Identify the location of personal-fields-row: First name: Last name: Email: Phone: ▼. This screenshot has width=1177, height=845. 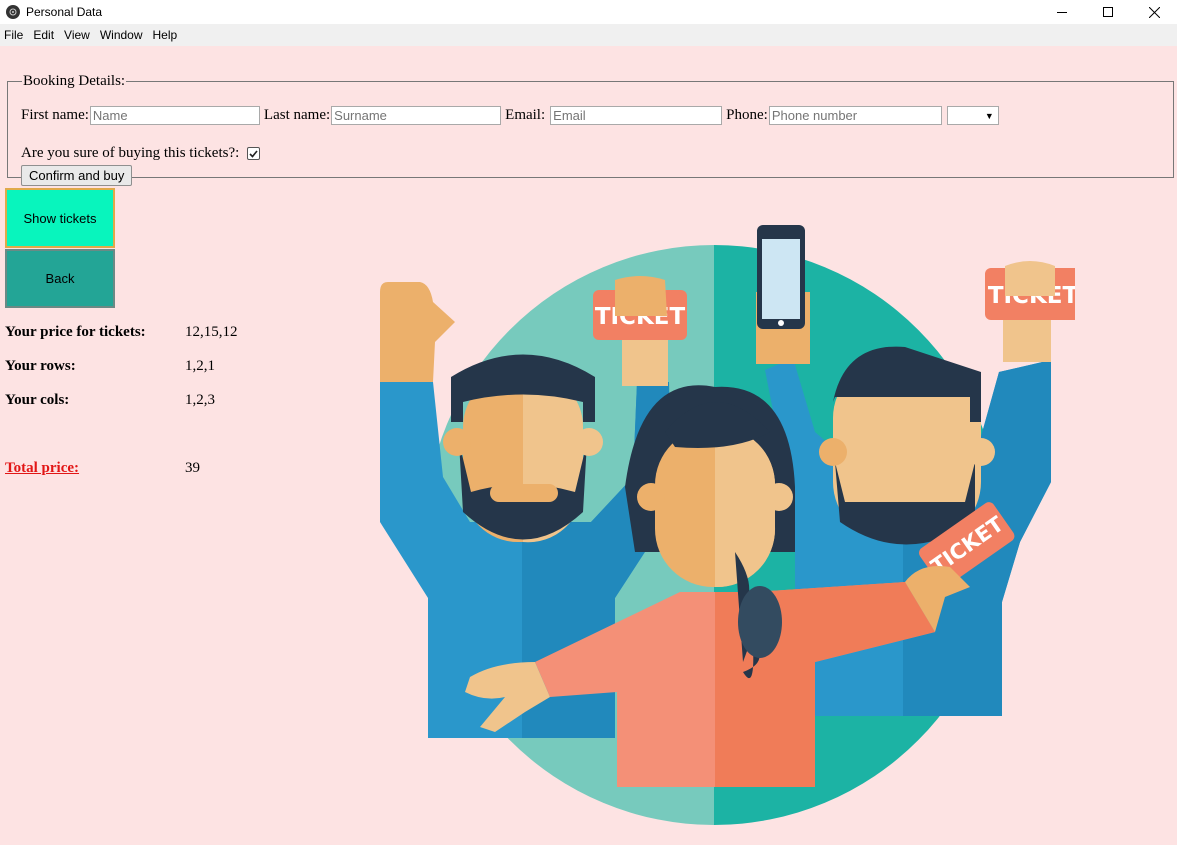
(510, 115).